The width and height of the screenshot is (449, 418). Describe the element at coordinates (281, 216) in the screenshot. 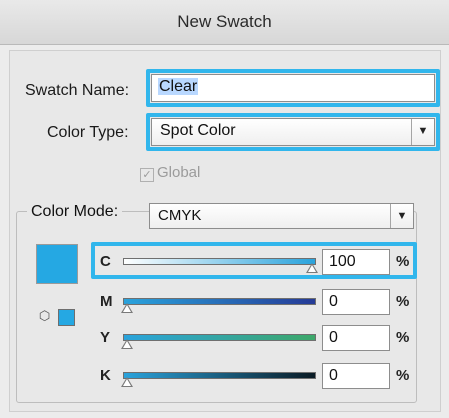

I see `color-mode-select: CMYK ▼` at that location.